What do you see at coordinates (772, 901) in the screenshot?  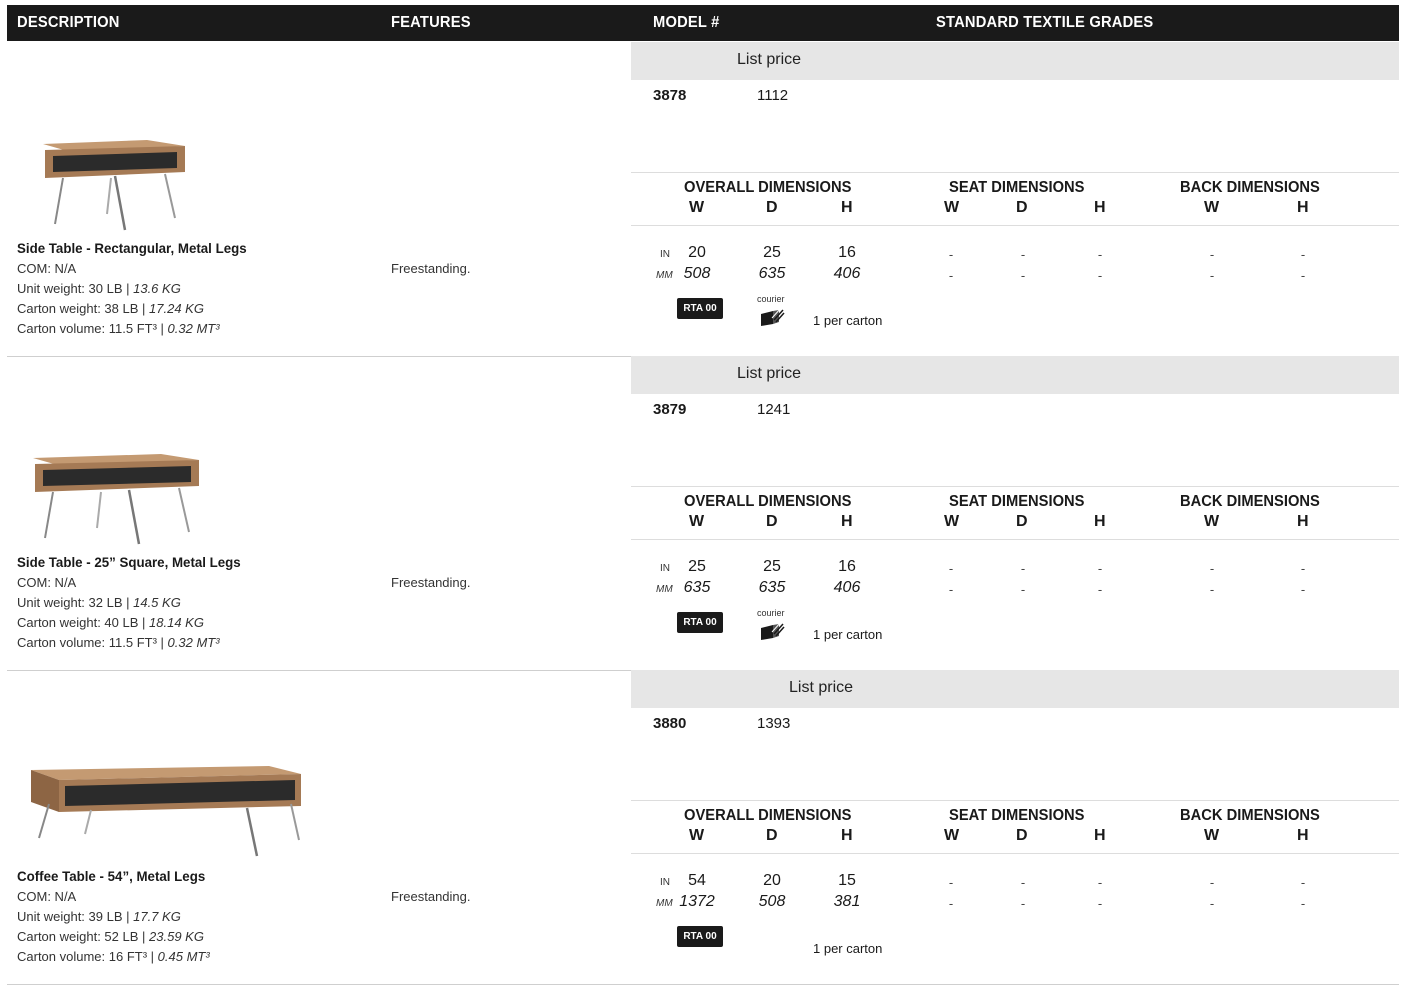 I see `overall-d-mm: 508` at bounding box center [772, 901].